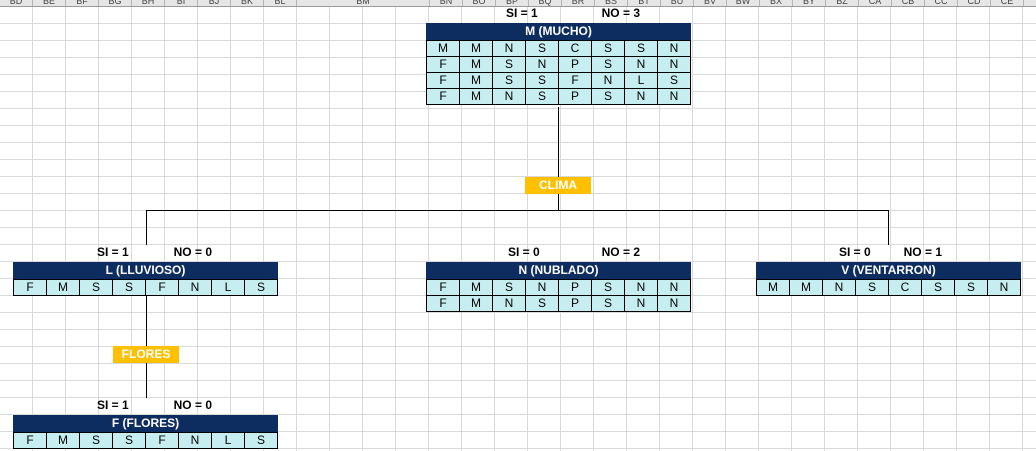 Image resolution: width=1036 pixels, height=451 pixels. I want to click on column-header: BW, so click(743, 3).